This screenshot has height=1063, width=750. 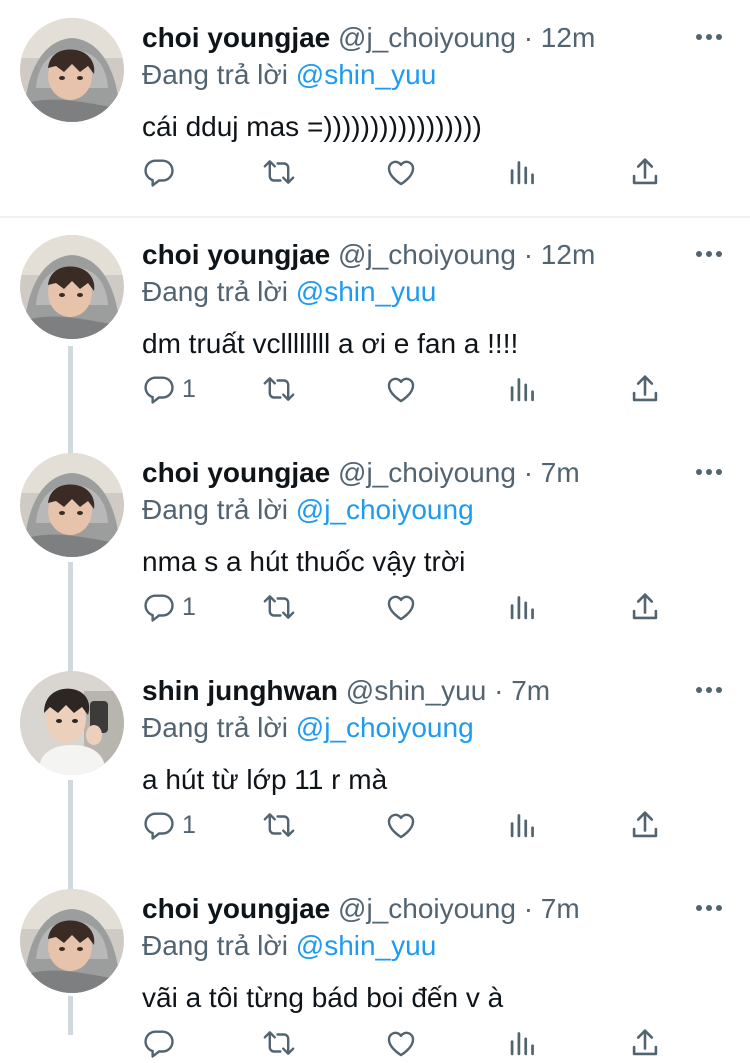 I want to click on share-icon, so click(x=645, y=1042).